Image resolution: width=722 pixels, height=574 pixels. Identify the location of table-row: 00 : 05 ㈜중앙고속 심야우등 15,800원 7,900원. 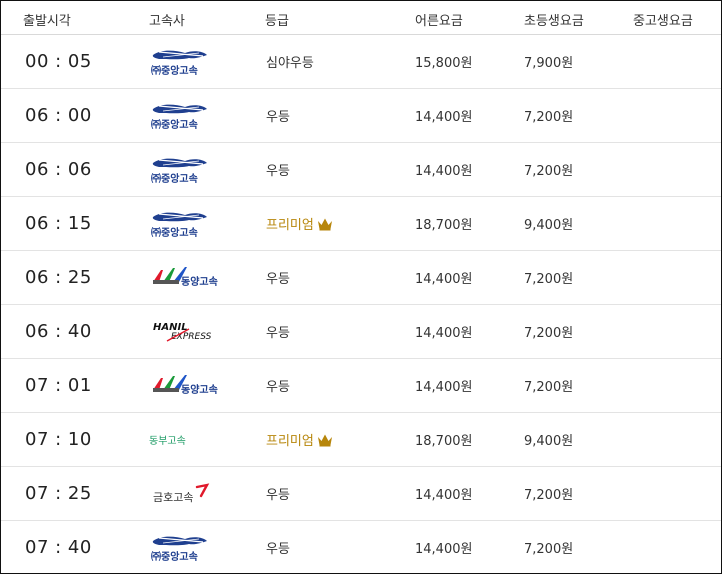
(361, 62).